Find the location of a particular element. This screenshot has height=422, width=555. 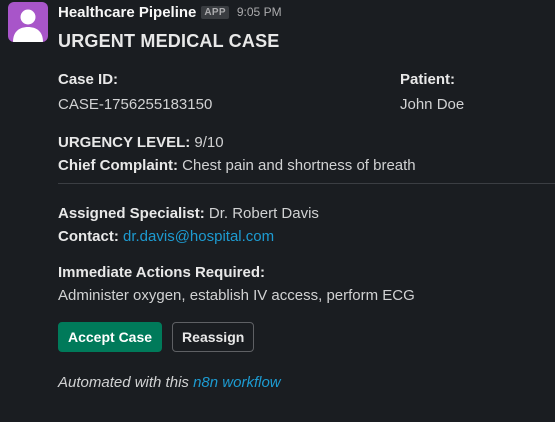

urgency-value: 9/10 is located at coordinates (207, 142).